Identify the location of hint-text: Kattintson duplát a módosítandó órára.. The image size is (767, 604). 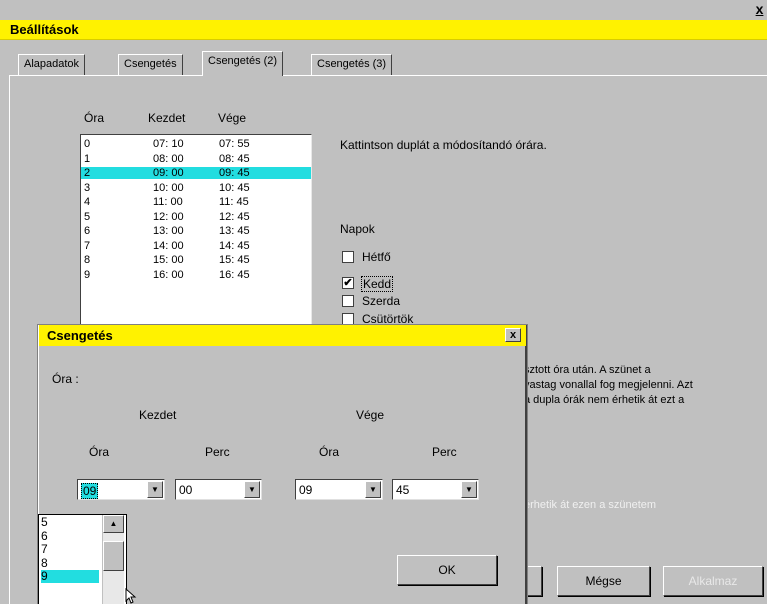
(443, 145).